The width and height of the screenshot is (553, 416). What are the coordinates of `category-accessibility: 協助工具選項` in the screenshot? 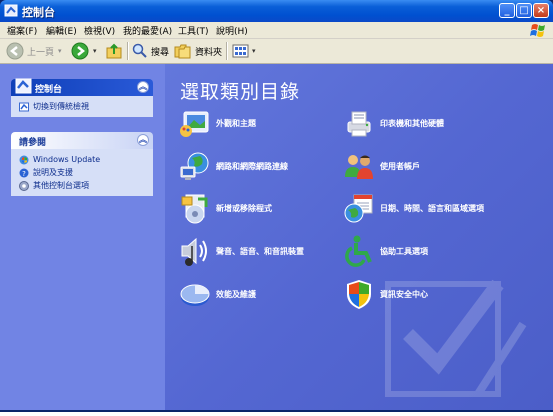 It's located at (385, 251).